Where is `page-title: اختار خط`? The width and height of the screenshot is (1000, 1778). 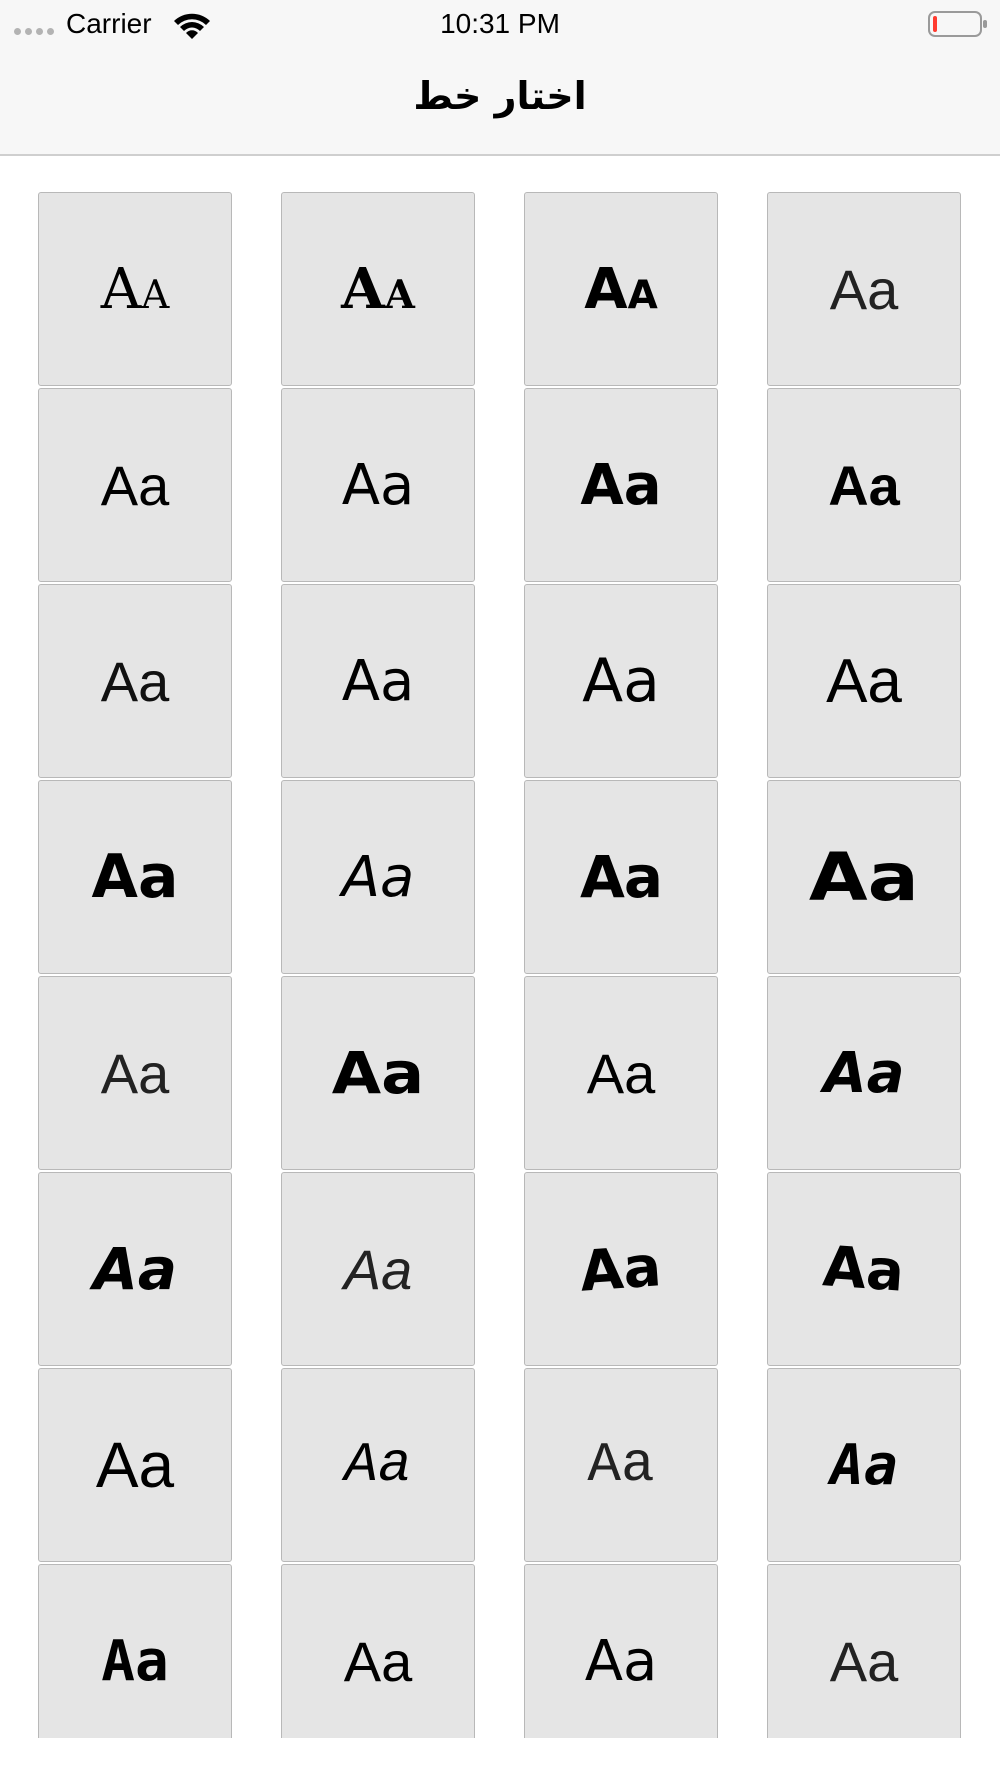 page-title: اختار خط is located at coordinates (500, 96).